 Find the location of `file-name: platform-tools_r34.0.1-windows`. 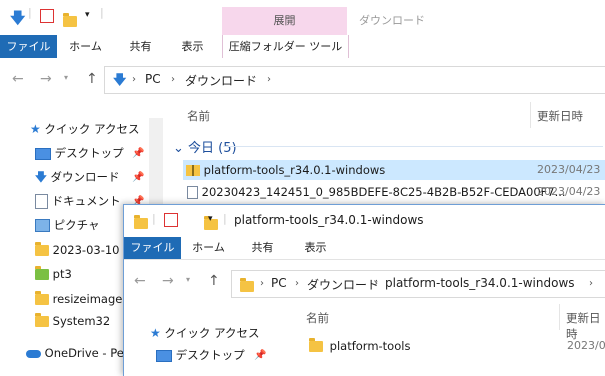

file-name: platform-tools_r34.0.1-windows is located at coordinates (294, 170).